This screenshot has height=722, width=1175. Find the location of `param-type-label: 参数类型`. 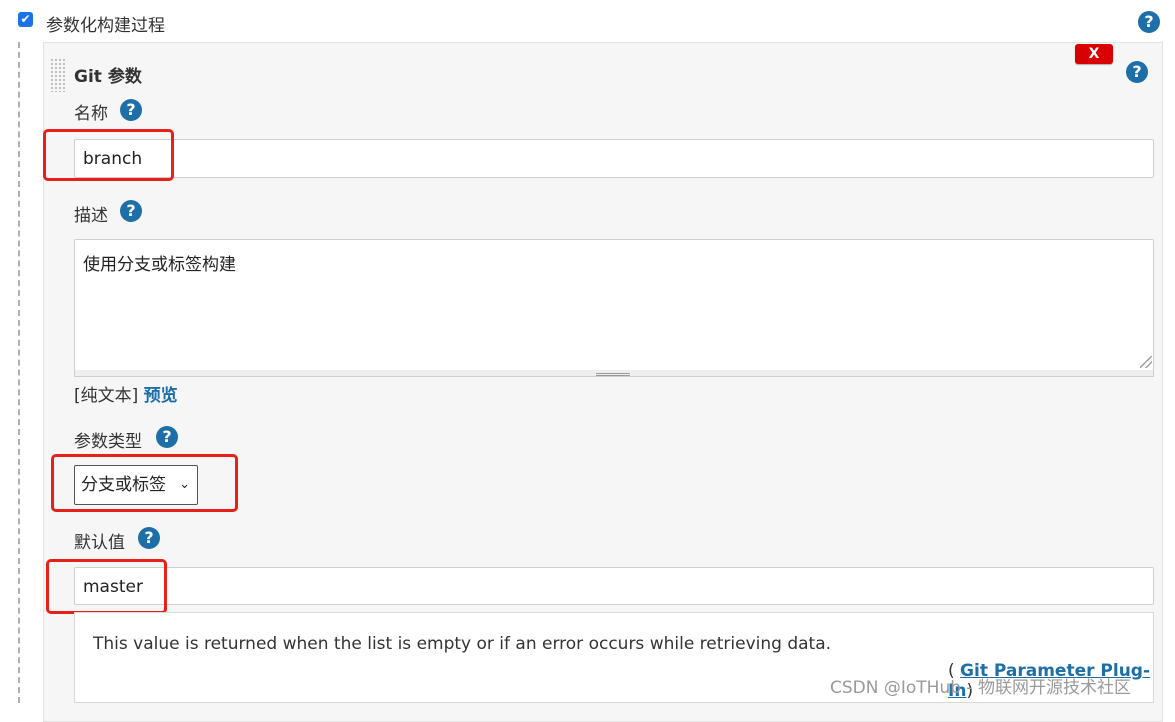

param-type-label: 参数类型 is located at coordinates (108, 442).